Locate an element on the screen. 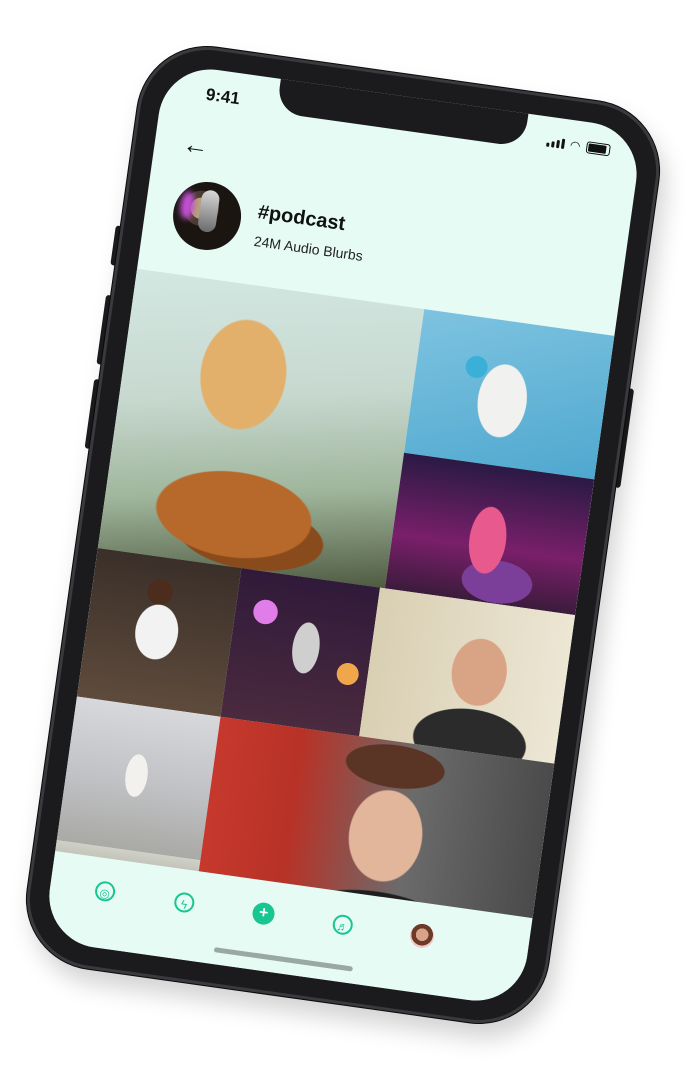 This screenshot has height=1070, width=685. signal-icon is located at coordinates (555, 143).